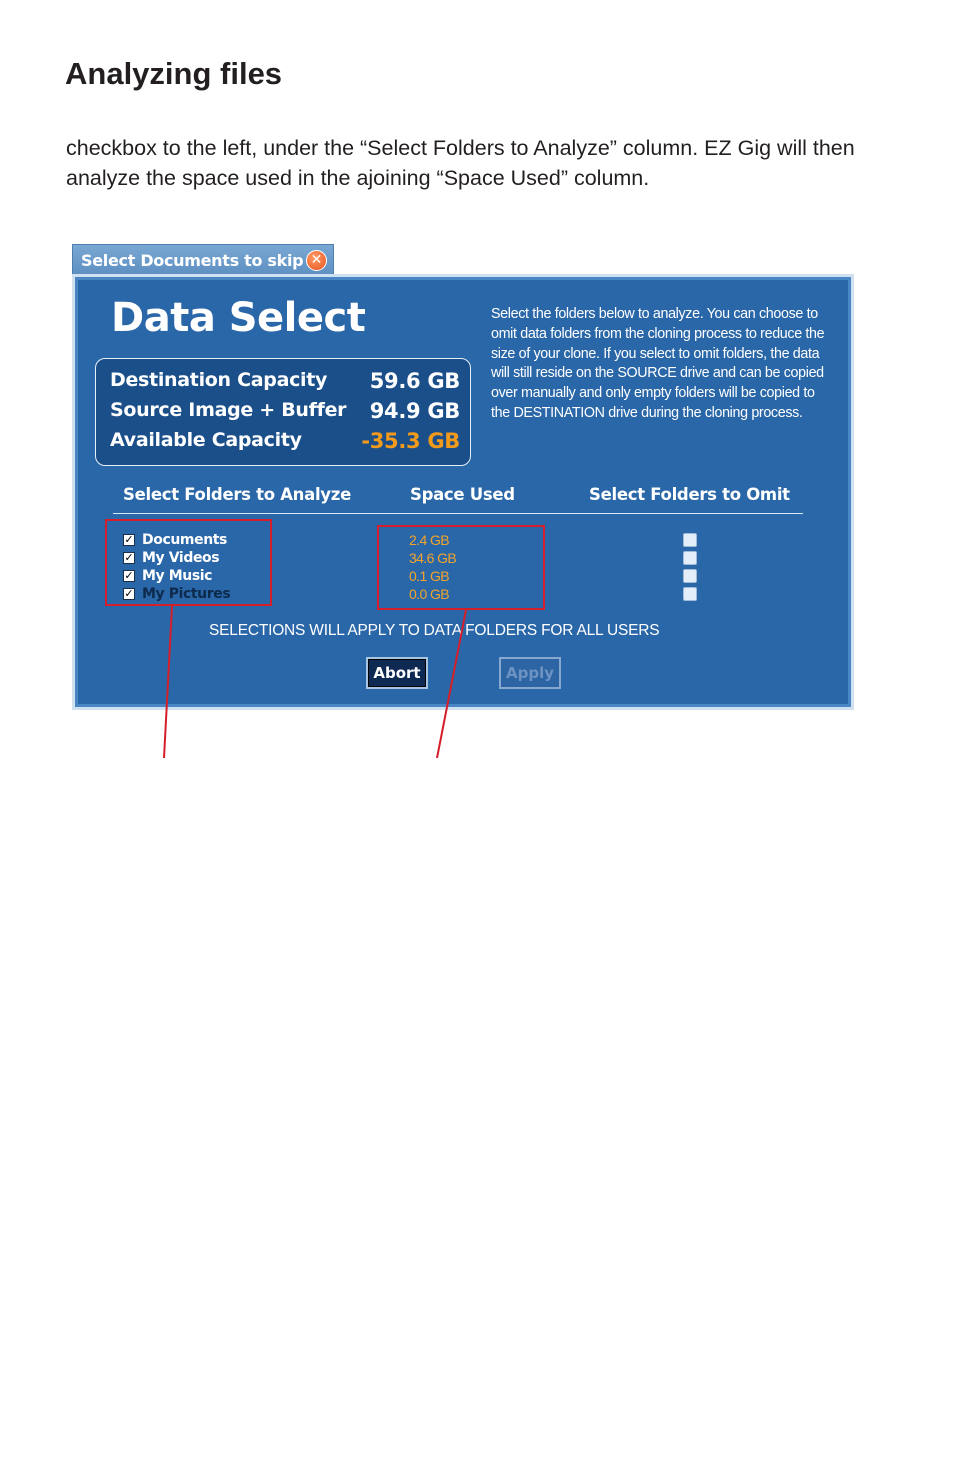 The image size is (954, 1475). I want to click on omit-checkbox-my-pictures, so click(690, 594).